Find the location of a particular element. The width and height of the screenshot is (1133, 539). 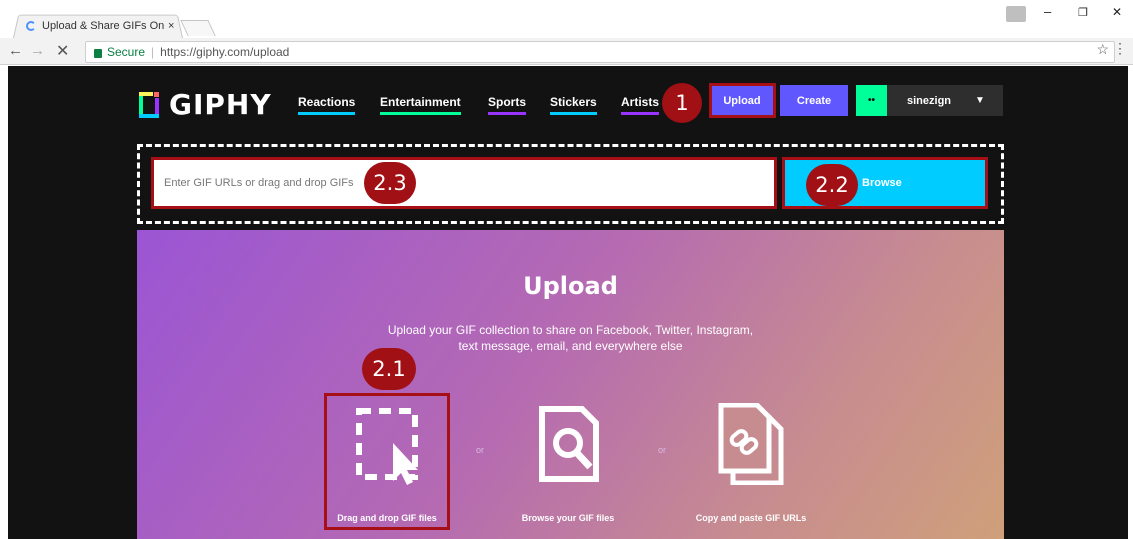

user-menu: •• sinezign ▼ is located at coordinates (929, 100).